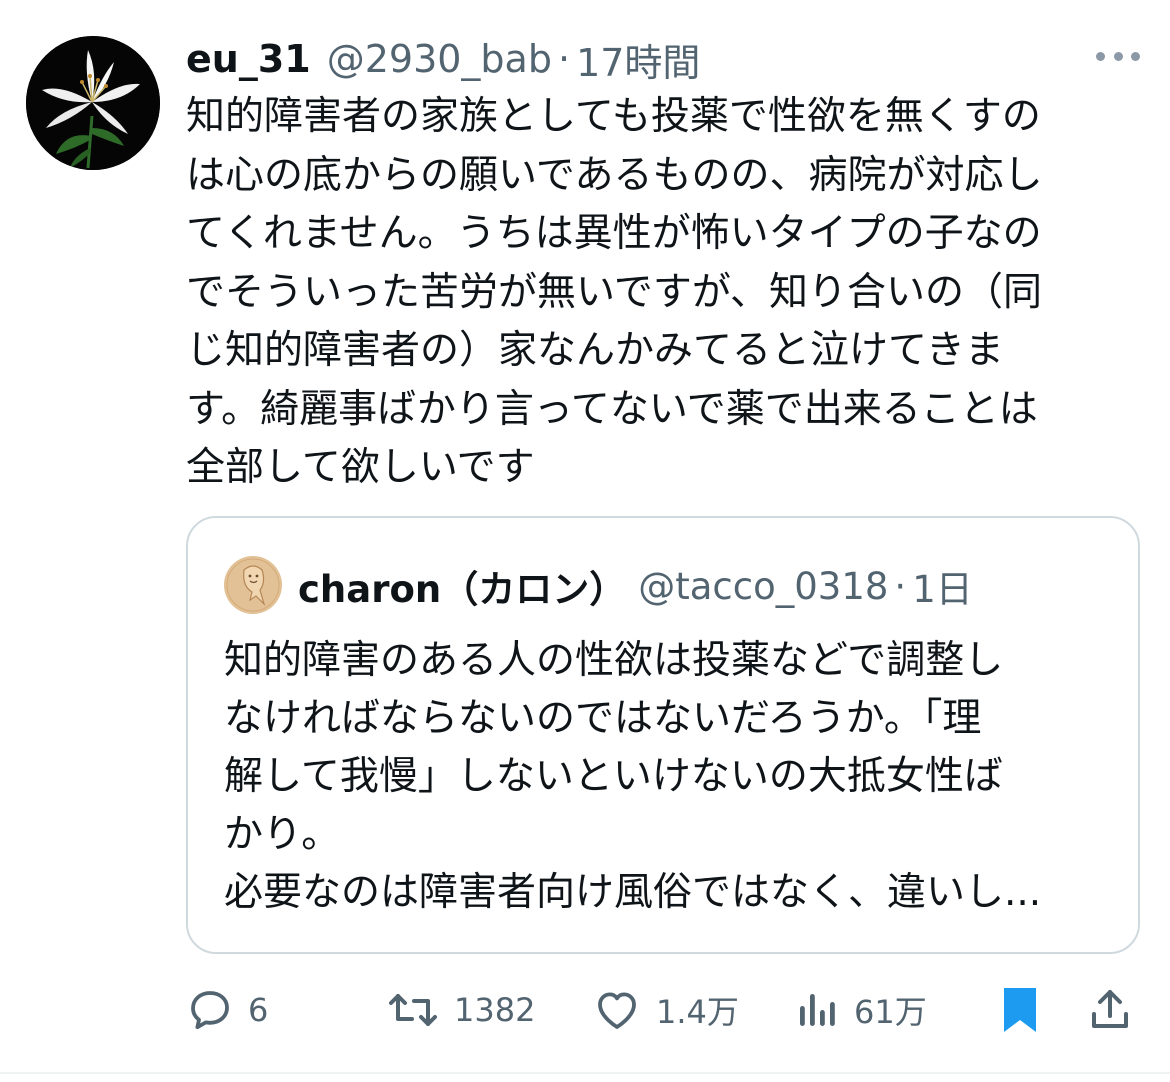  What do you see at coordinates (585, 1073) in the screenshot?
I see `tweet-divider` at bounding box center [585, 1073].